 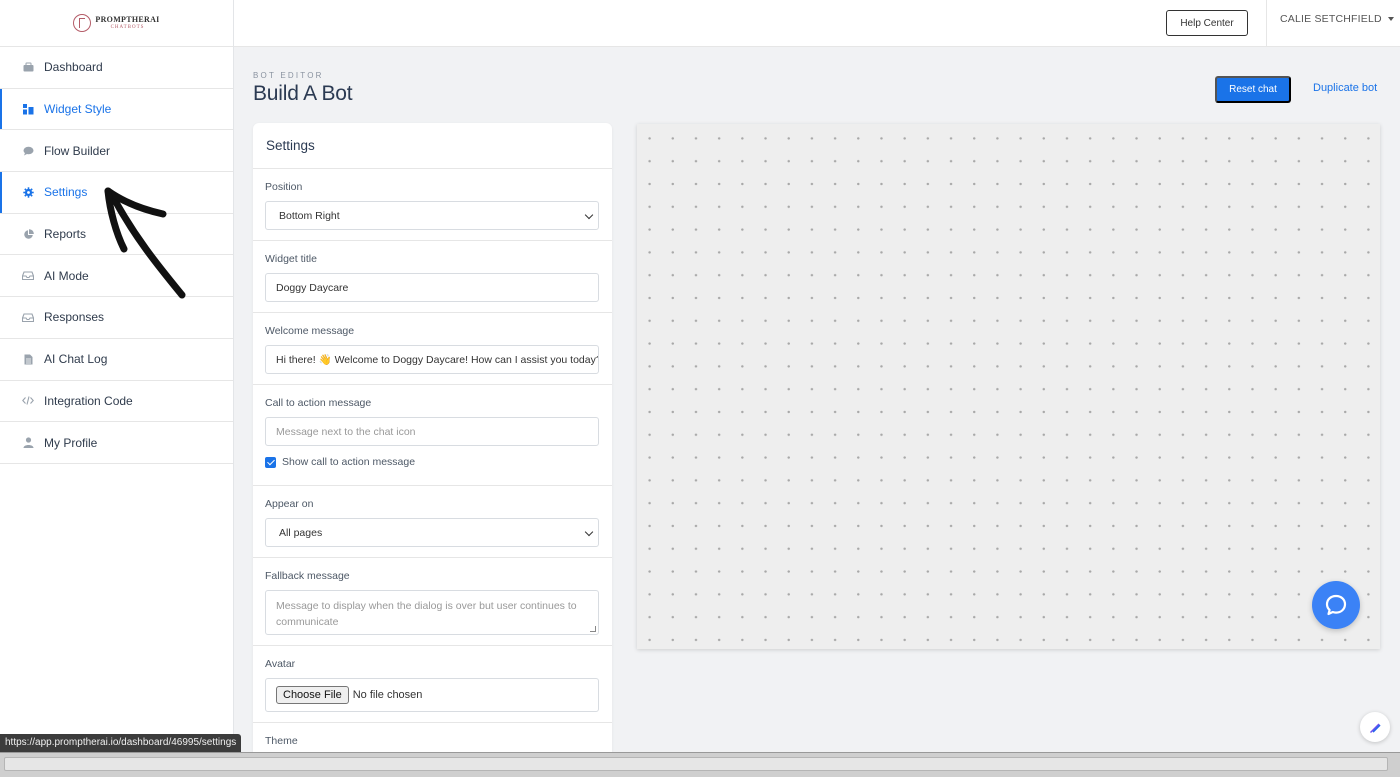 What do you see at coordinates (312, 695) in the screenshot?
I see `choose-file-button: Choose File` at bounding box center [312, 695].